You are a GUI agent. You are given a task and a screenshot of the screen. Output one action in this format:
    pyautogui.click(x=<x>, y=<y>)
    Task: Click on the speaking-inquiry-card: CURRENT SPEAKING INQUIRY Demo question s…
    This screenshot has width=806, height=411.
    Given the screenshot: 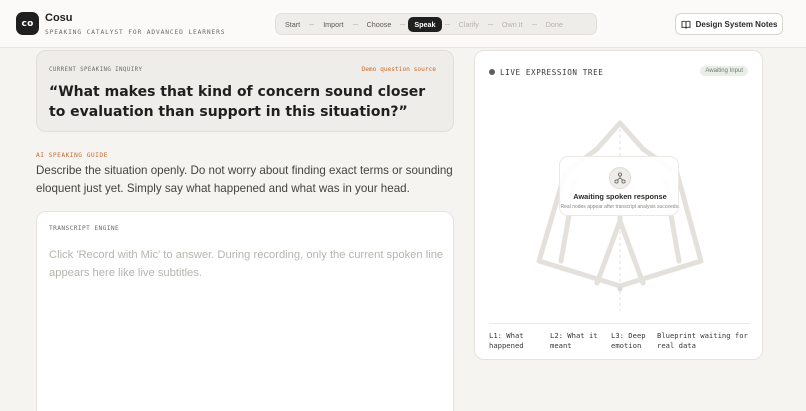 What is the action you would take?
    pyautogui.click(x=245, y=91)
    